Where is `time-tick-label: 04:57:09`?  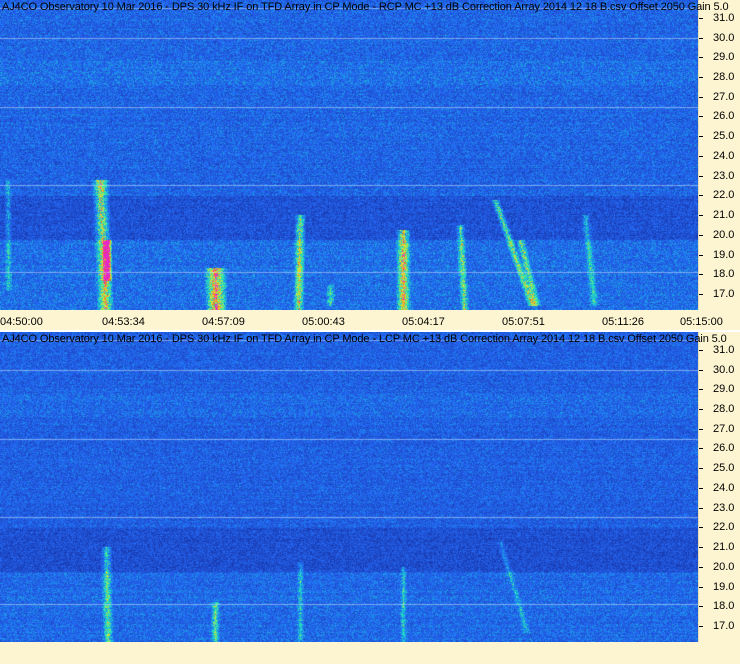 time-tick-label: 04:57:09 is located at coordinates (223, 322).